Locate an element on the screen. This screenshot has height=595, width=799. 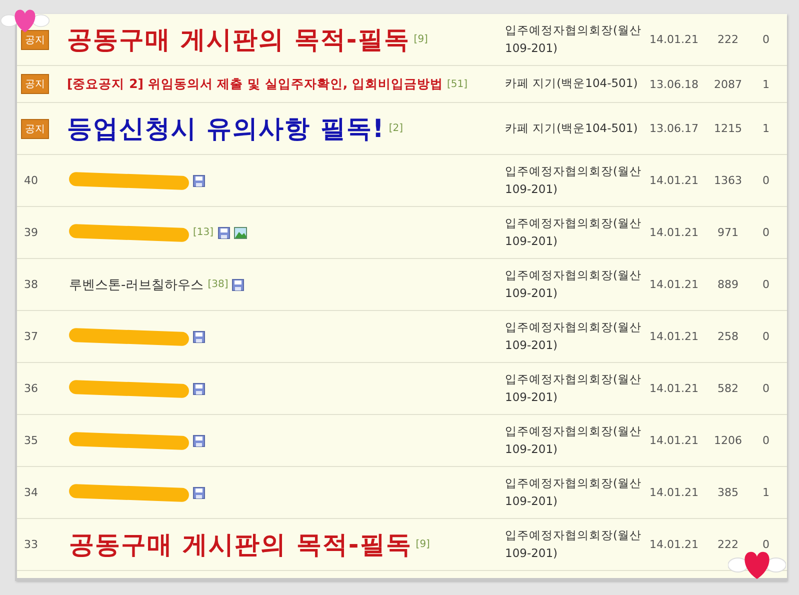
post-number: 36 is located at coordinates (30, 388).